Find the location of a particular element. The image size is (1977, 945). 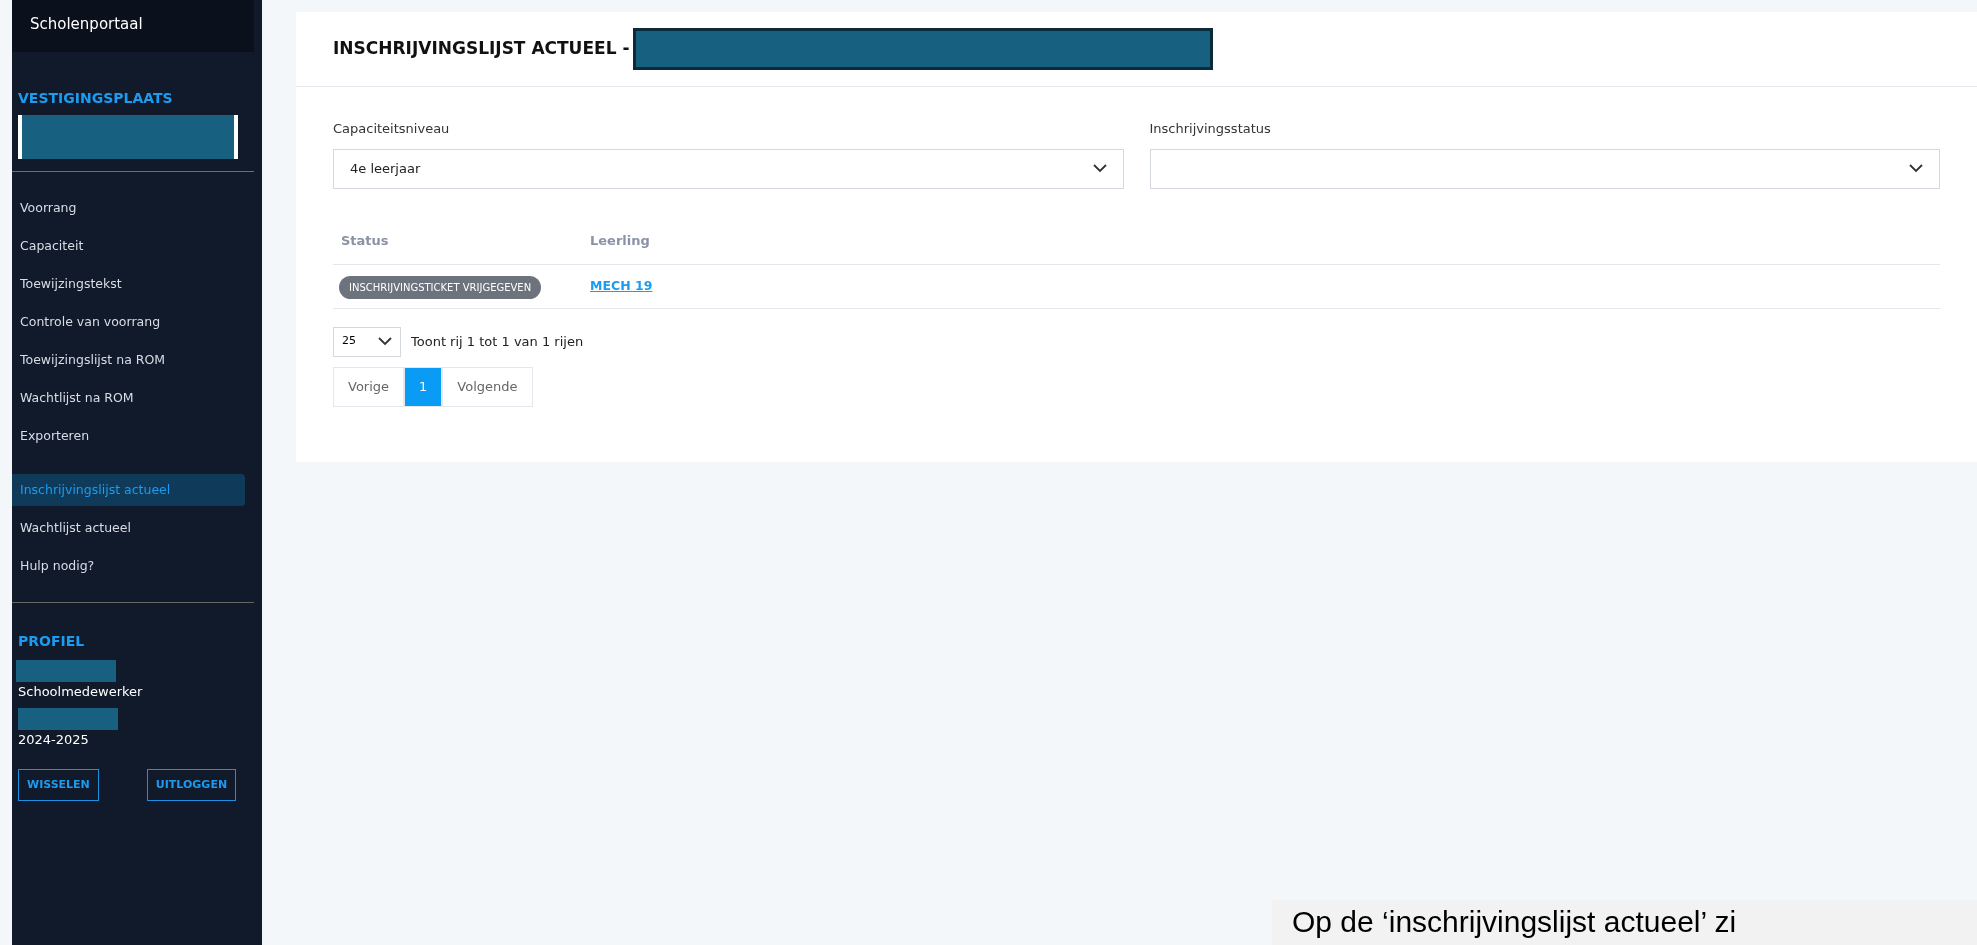

profile-button: WISSELEN is located at coordinates (58, 785).